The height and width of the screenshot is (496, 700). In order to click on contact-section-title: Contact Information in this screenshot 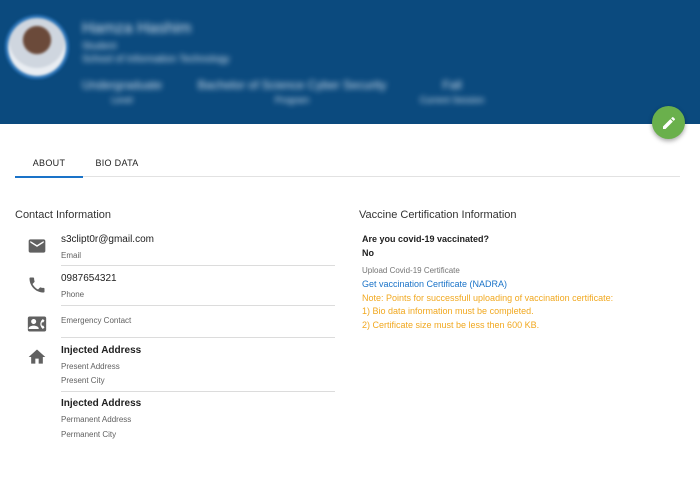, I will do `click(63, 215)`.